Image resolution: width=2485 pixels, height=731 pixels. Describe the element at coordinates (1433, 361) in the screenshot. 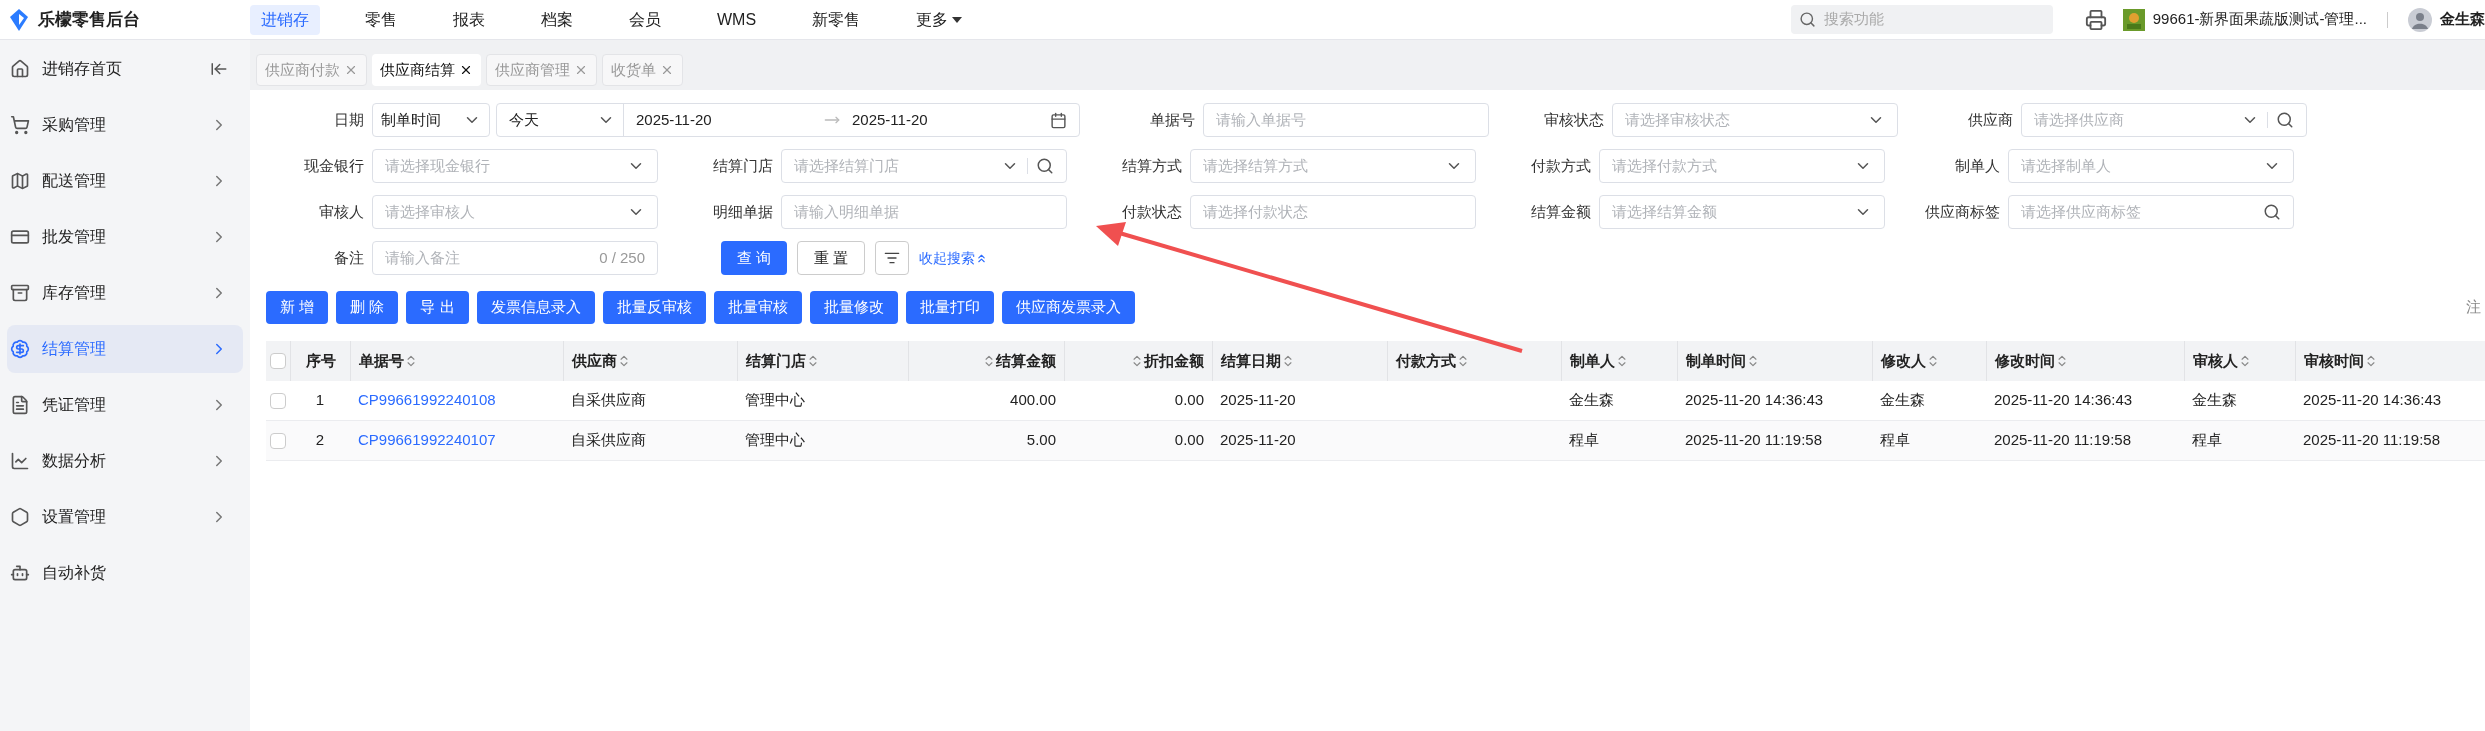

I see `column-header: 付款方式` at that location.